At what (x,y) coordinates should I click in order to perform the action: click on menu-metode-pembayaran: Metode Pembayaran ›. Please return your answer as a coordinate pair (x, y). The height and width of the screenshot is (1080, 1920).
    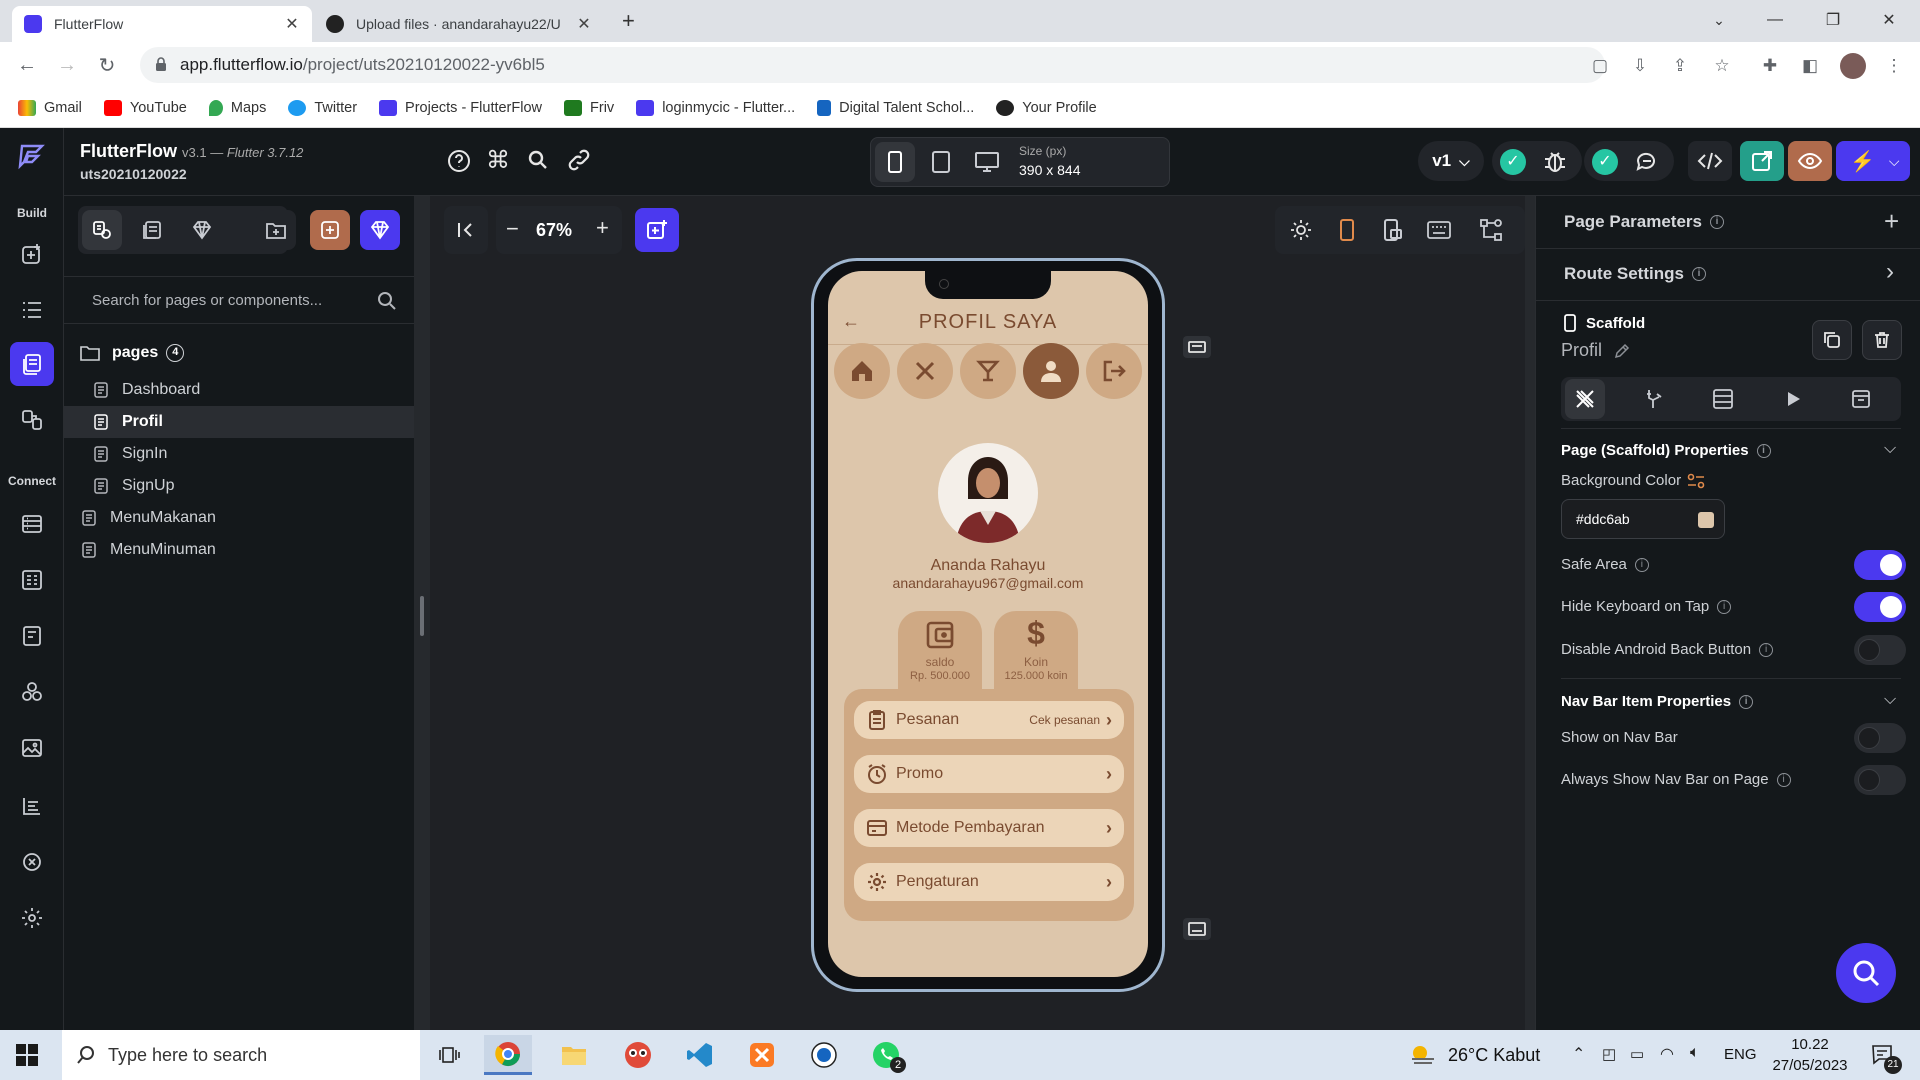
    Looking at the image, I should click on (989, 828).